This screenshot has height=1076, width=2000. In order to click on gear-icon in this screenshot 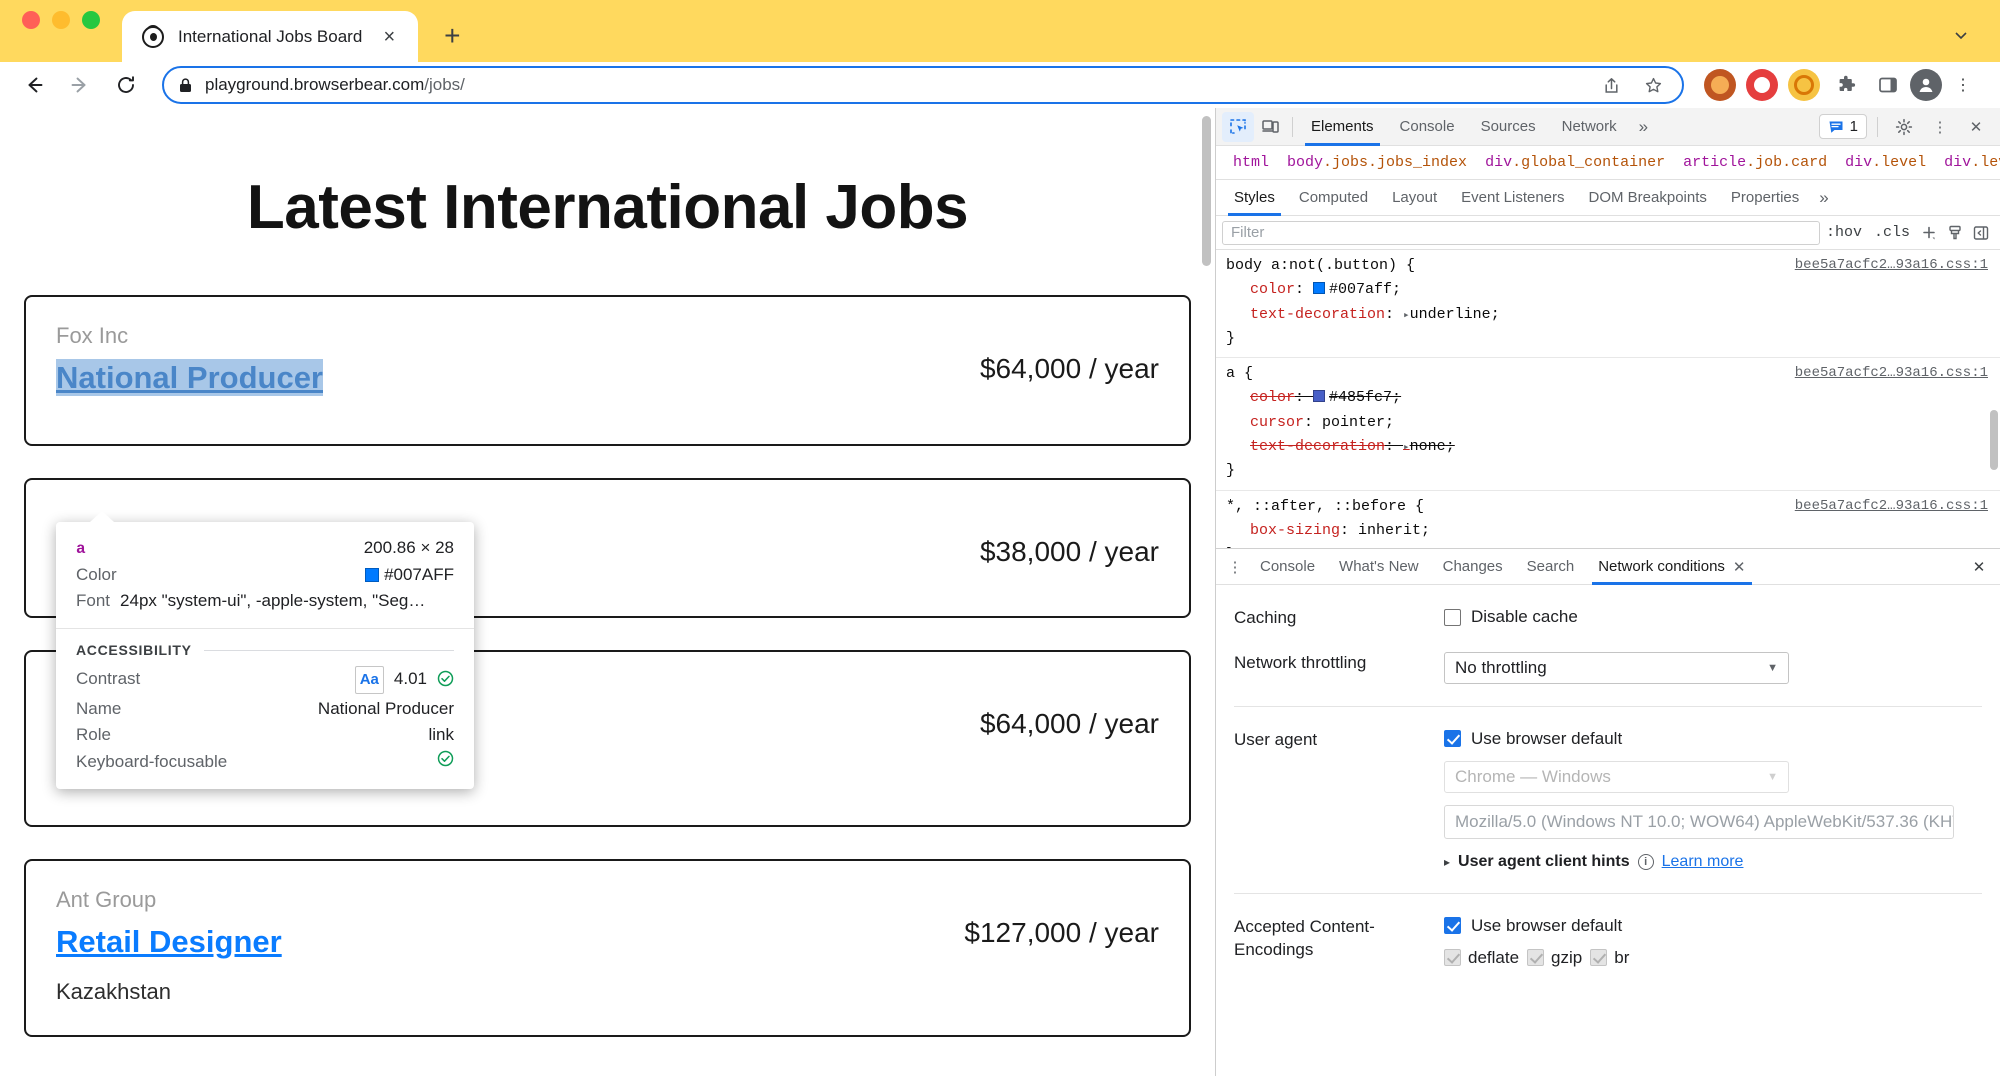, I will do `click(1904, 127)`.